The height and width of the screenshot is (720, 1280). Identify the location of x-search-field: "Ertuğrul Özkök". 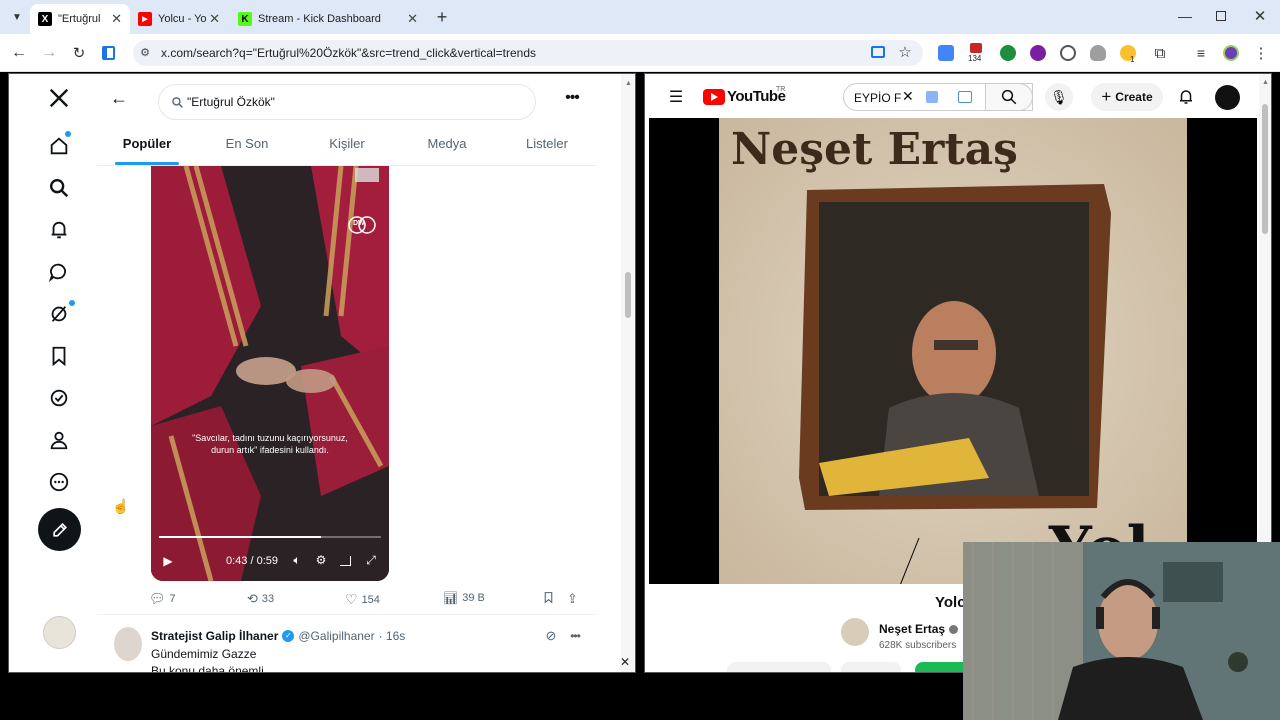
(347, 102).